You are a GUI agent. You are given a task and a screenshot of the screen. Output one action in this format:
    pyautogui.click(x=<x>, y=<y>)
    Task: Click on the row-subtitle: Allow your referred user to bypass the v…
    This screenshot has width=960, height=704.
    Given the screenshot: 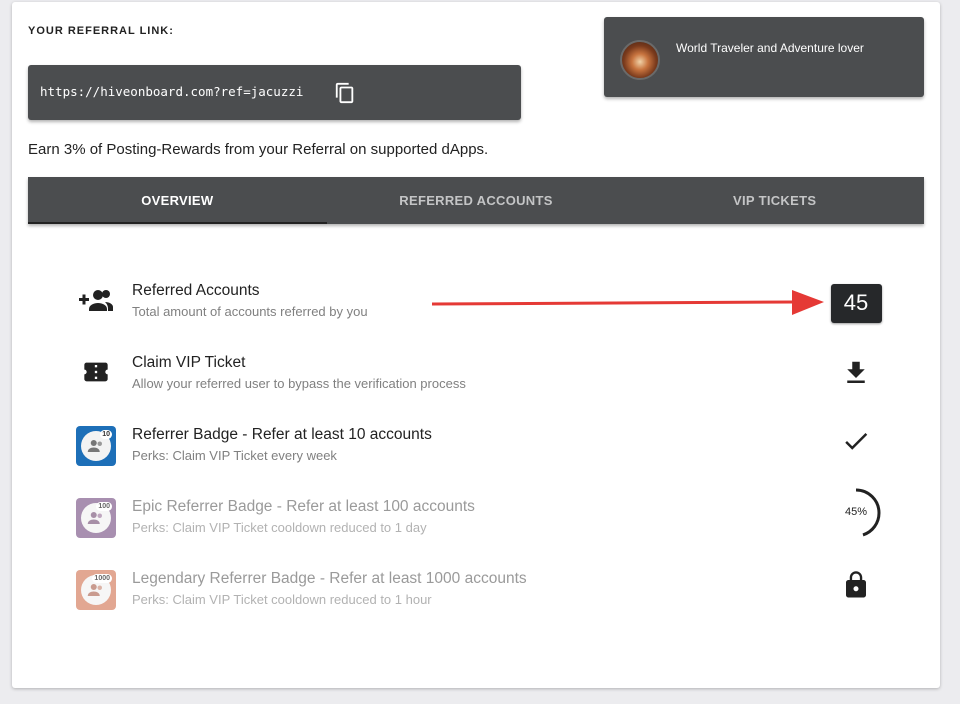 What is the action you would take?
    pyautogui.click(x=299, y=383)
    